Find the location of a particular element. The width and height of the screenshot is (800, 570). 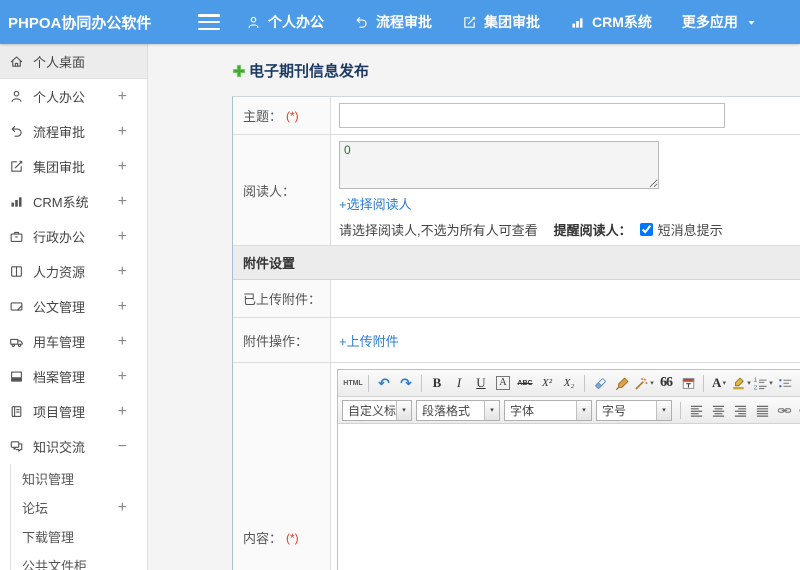

sidebar-item-10: 档案管理 + is located at coordinates (73, 376).